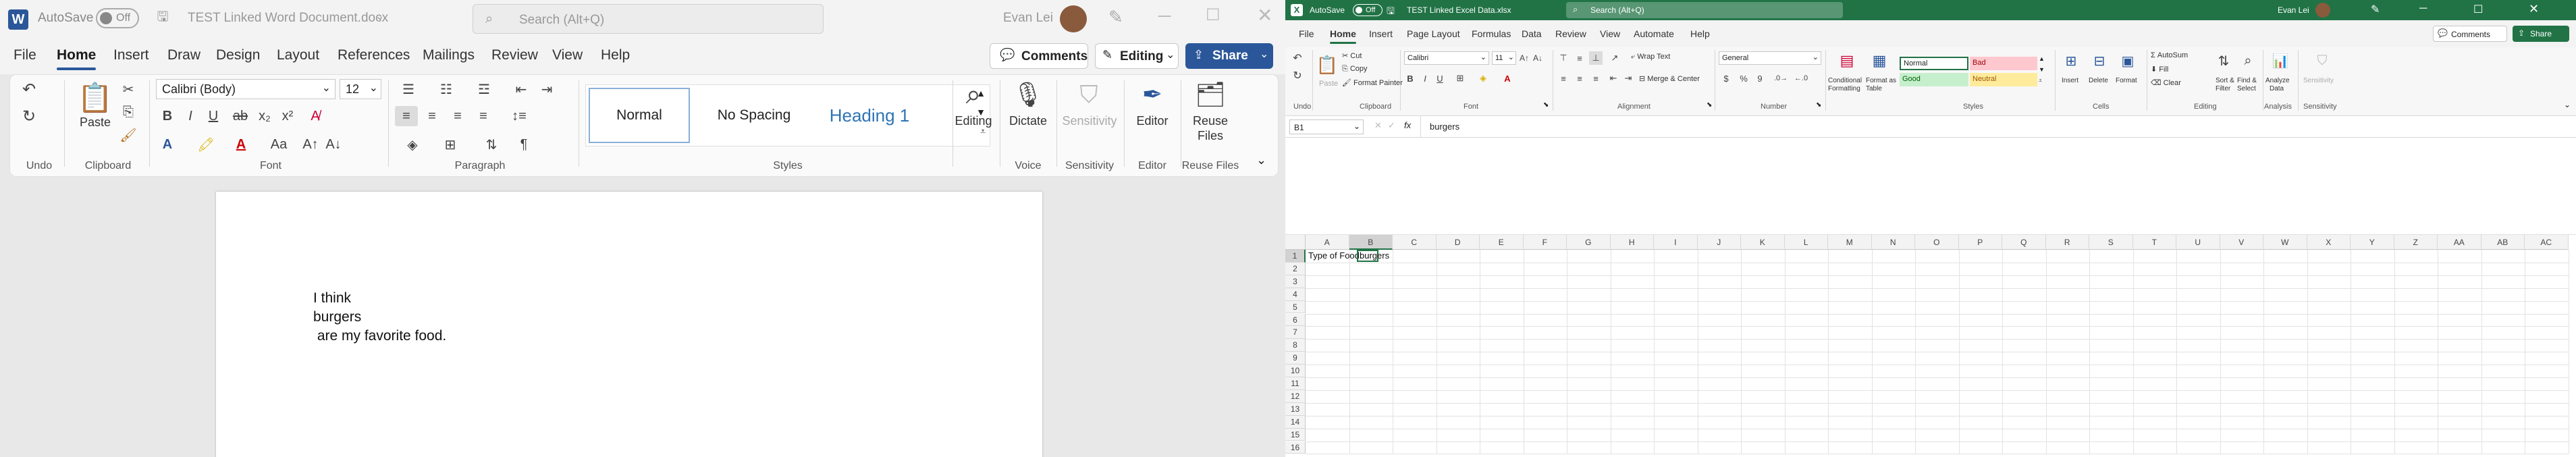  I want to click on align-right-icon: ≡, so click(1596, 78).